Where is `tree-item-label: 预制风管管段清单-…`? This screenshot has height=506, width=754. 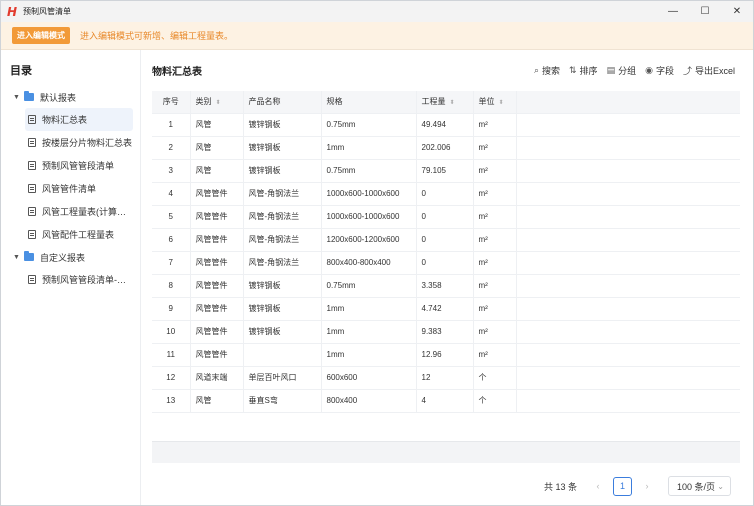 tree-item-label: 预制风管管段清单-… is located at coordinates (84, 280).